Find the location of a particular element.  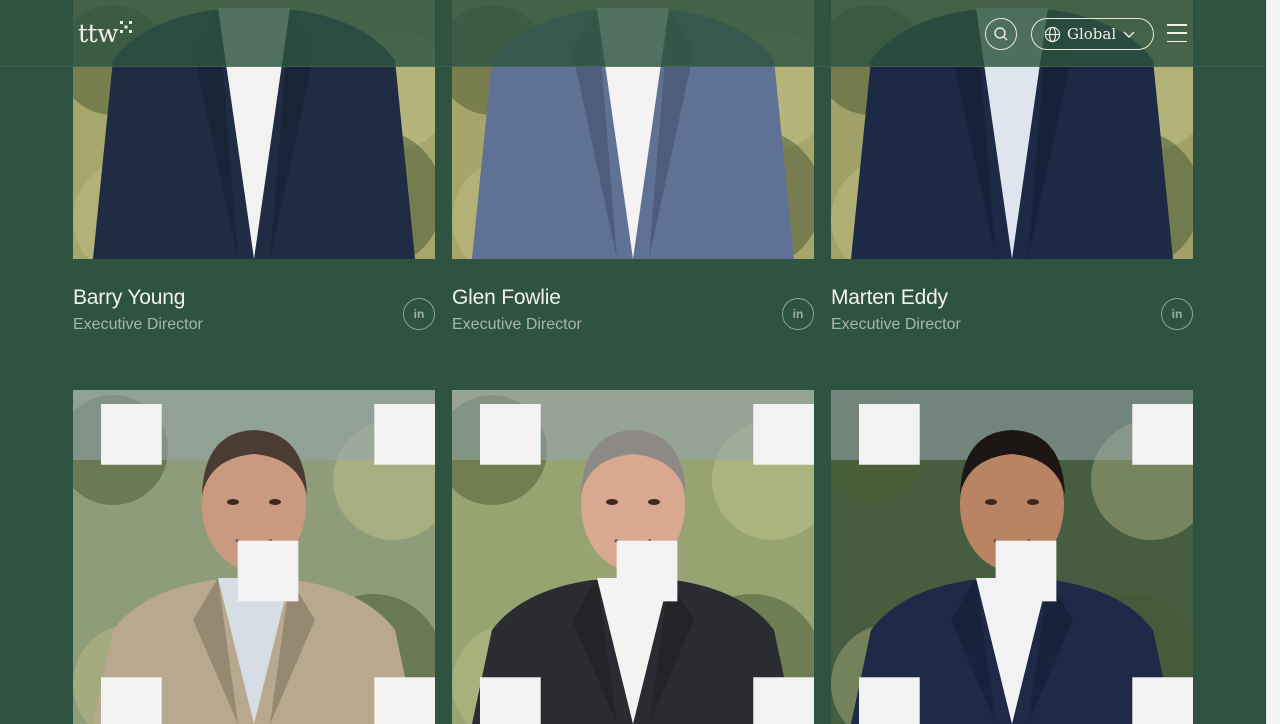

page-scrollbar is located at coordinates (1273, 362).